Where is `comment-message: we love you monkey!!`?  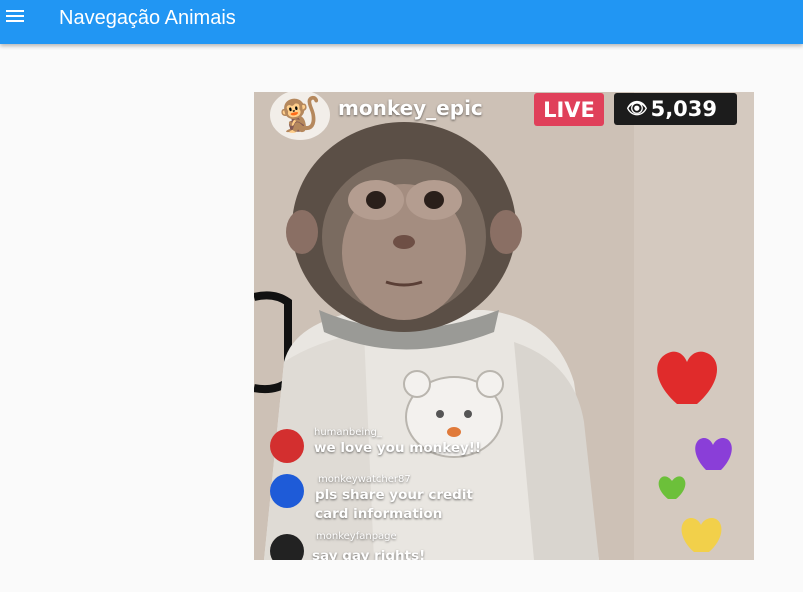
comment-message: we love you monkey!! is located at coordinates (398, 448).